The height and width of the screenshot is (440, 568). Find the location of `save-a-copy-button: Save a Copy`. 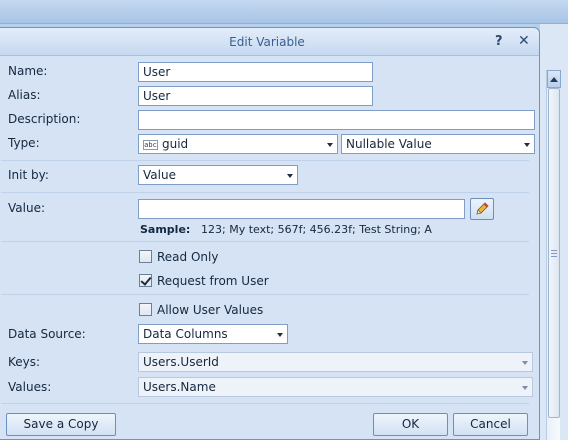

save-a-copy-button: Save a Copy is located at coordinates (61, 424).